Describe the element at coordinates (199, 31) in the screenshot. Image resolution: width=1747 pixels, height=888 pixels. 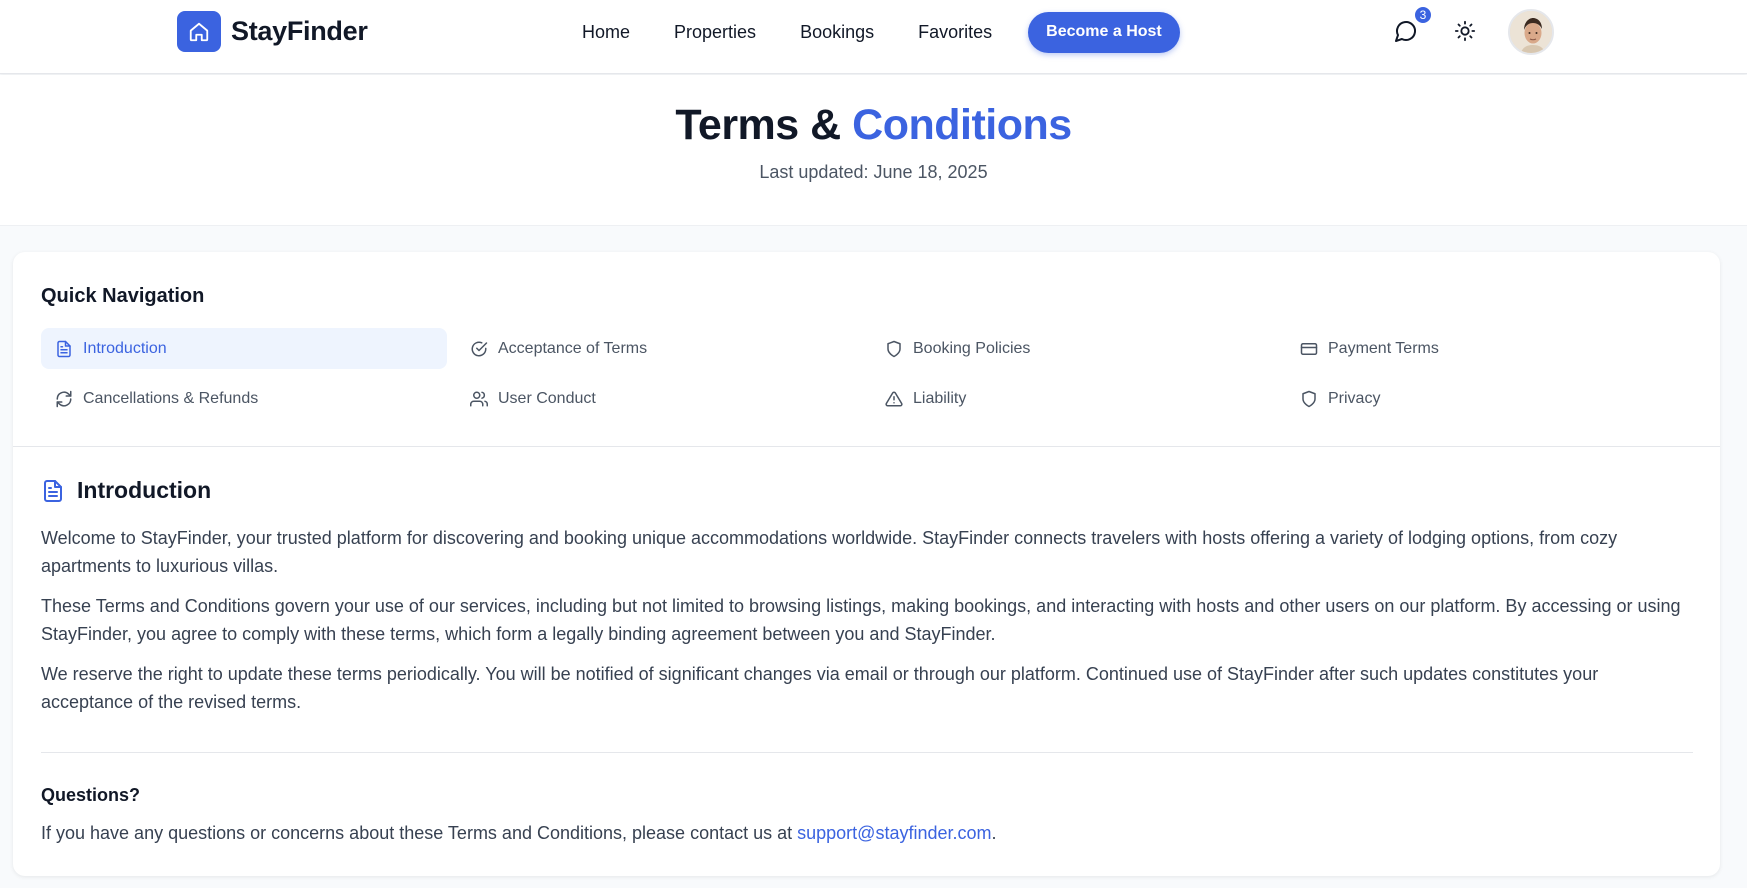
I see `home-icon` at that location.